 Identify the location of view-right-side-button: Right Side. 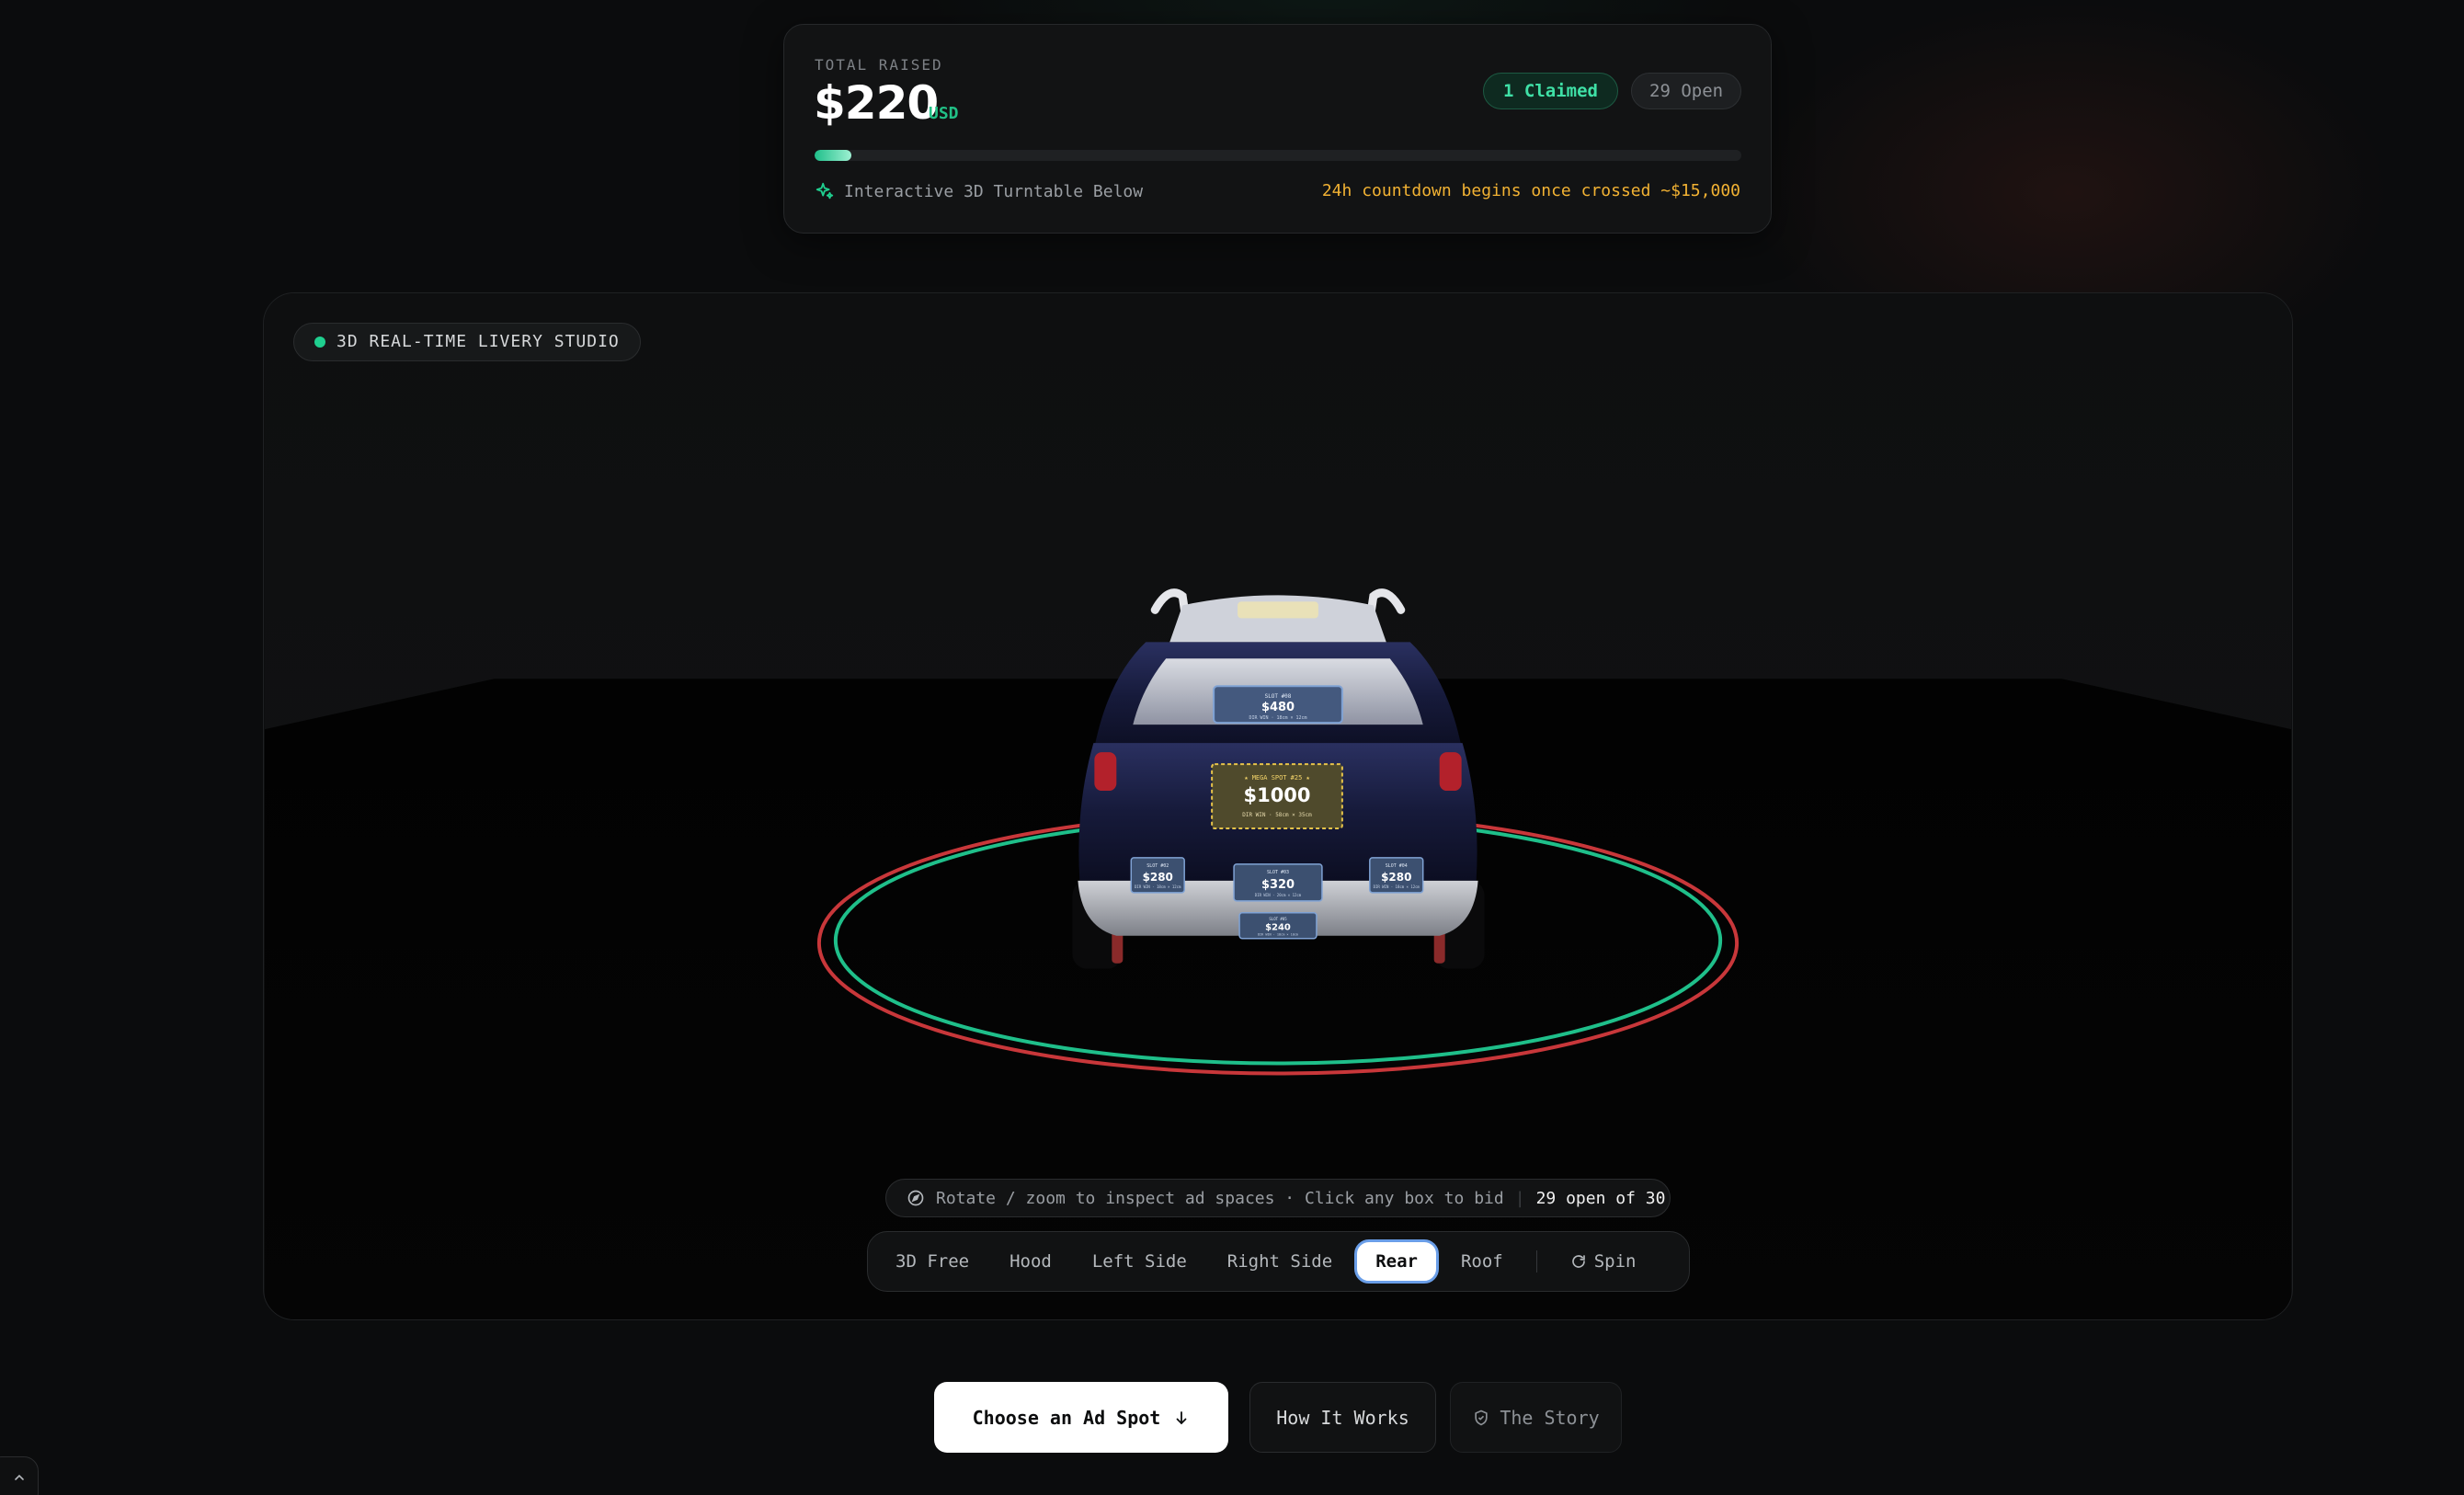
(1280, 1262).